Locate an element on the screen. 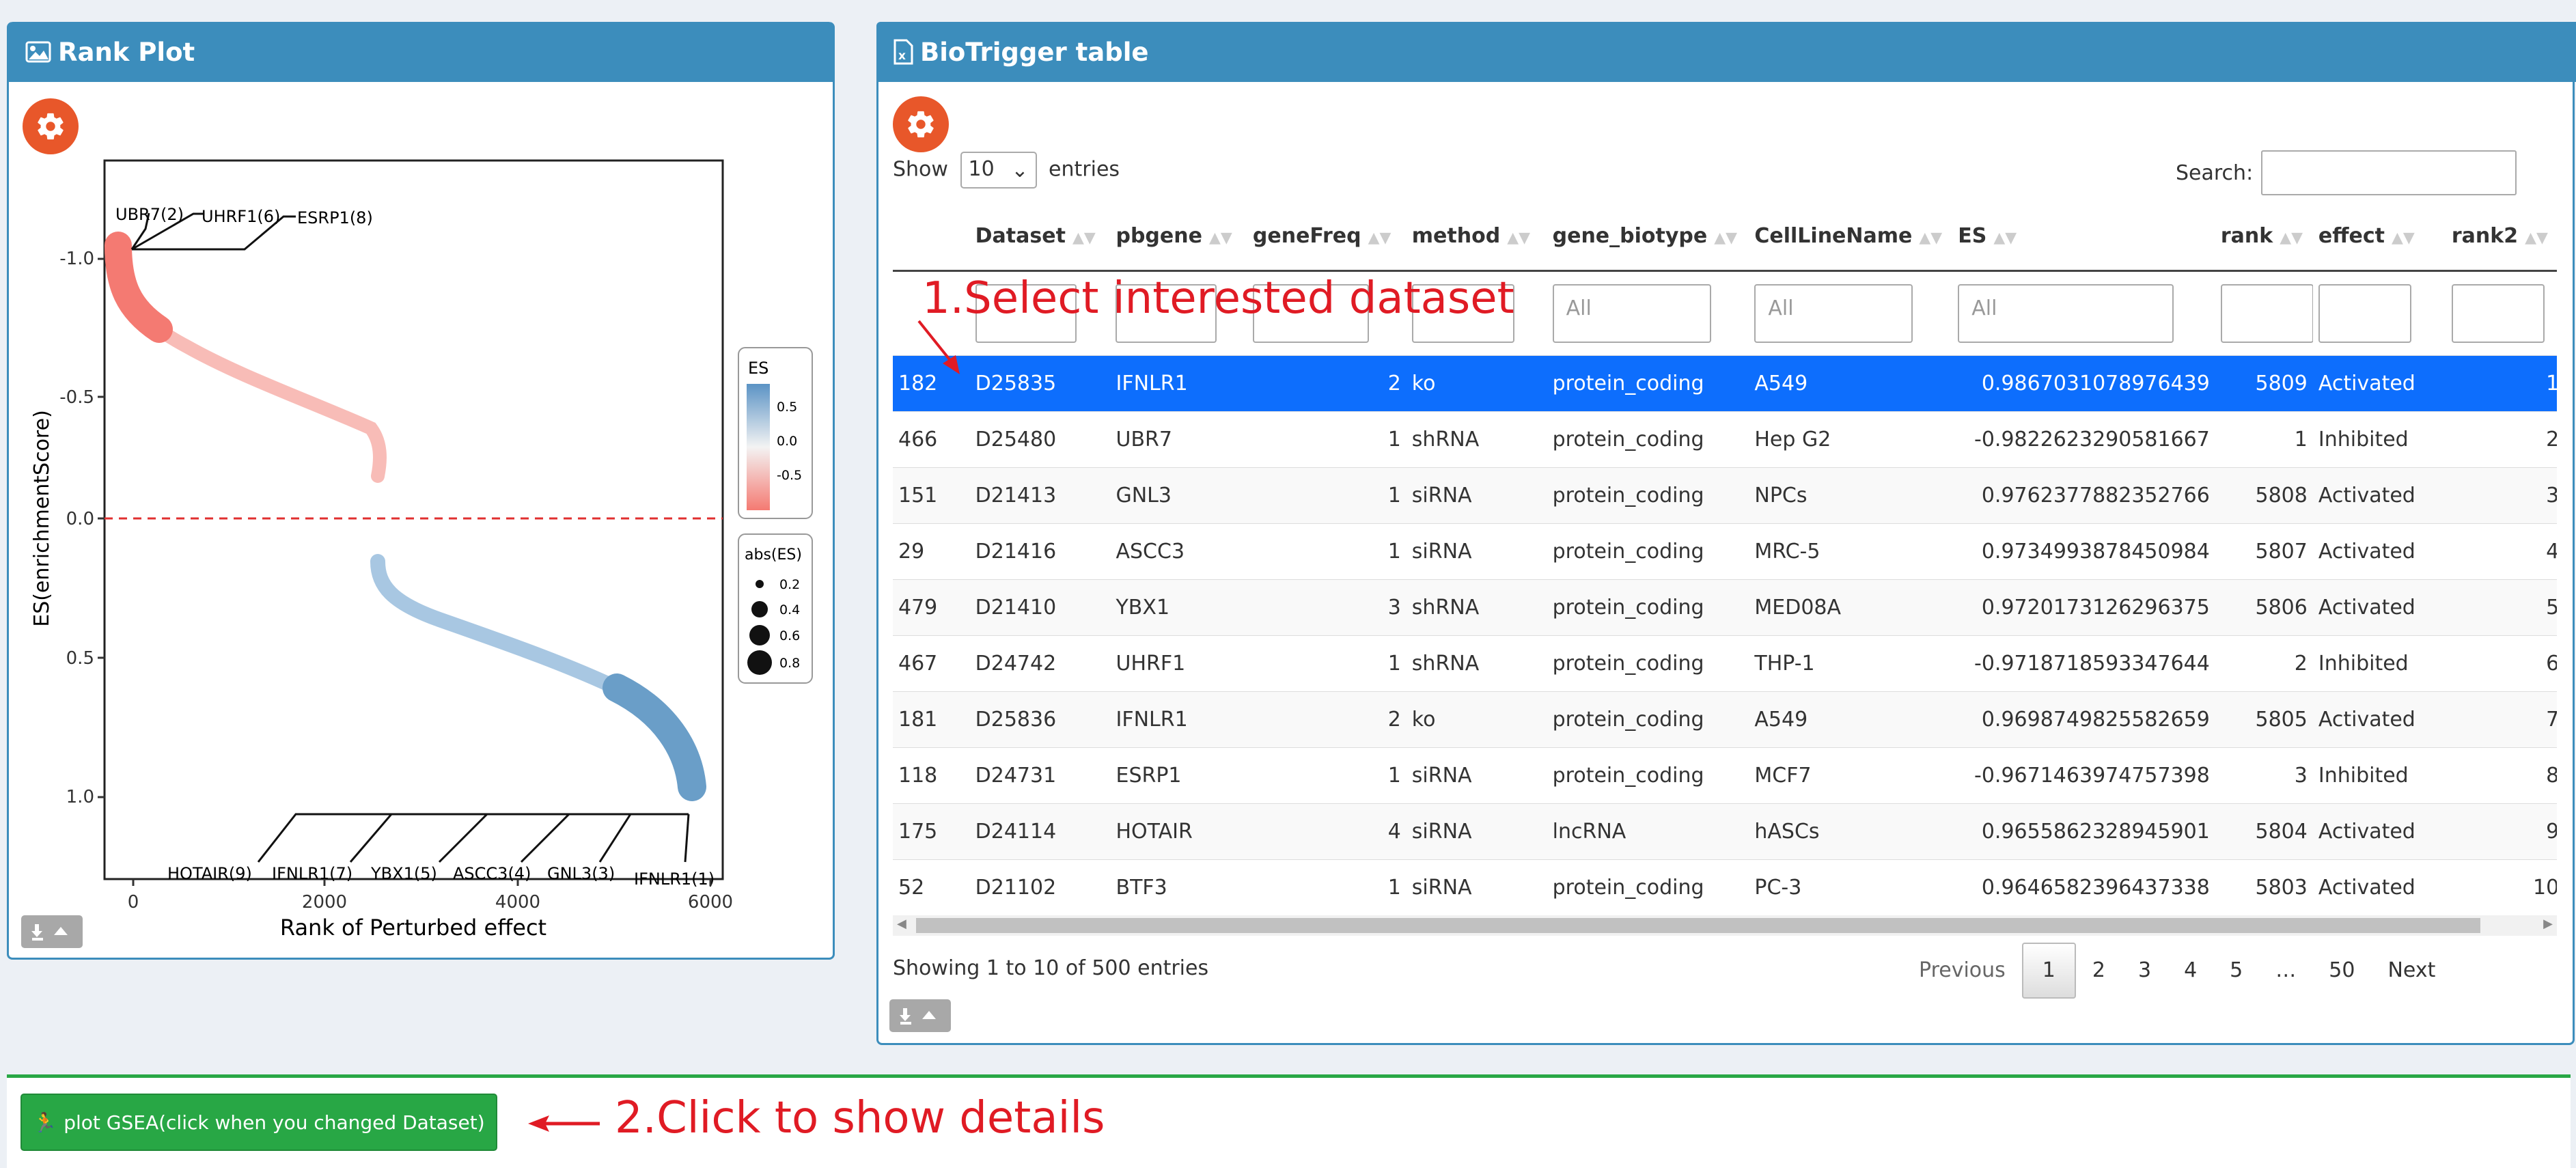 This screenshot has width=2576, height=1168. entries-select: 10 ⌄ is located at coordinates (998, 170).